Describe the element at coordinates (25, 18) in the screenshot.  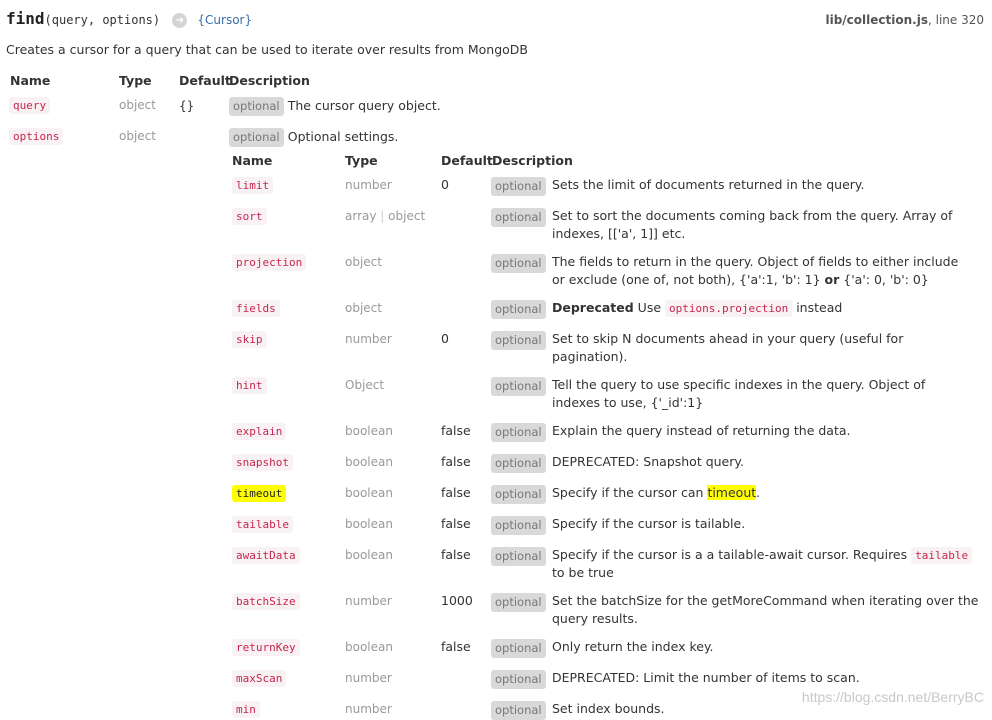
I see `function-name: find` at that location.